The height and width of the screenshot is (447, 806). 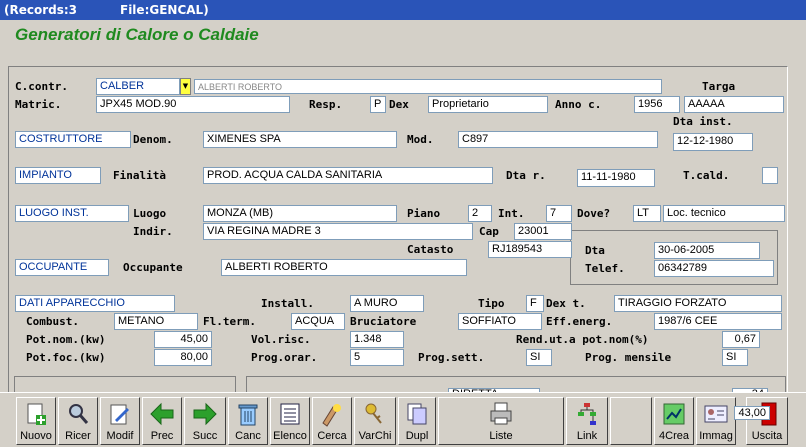 What do you see at coordinates (500, 321) in the screenshot?
I see `bruciatore-field: SOFFIATO` at bounding box center [500, 321].